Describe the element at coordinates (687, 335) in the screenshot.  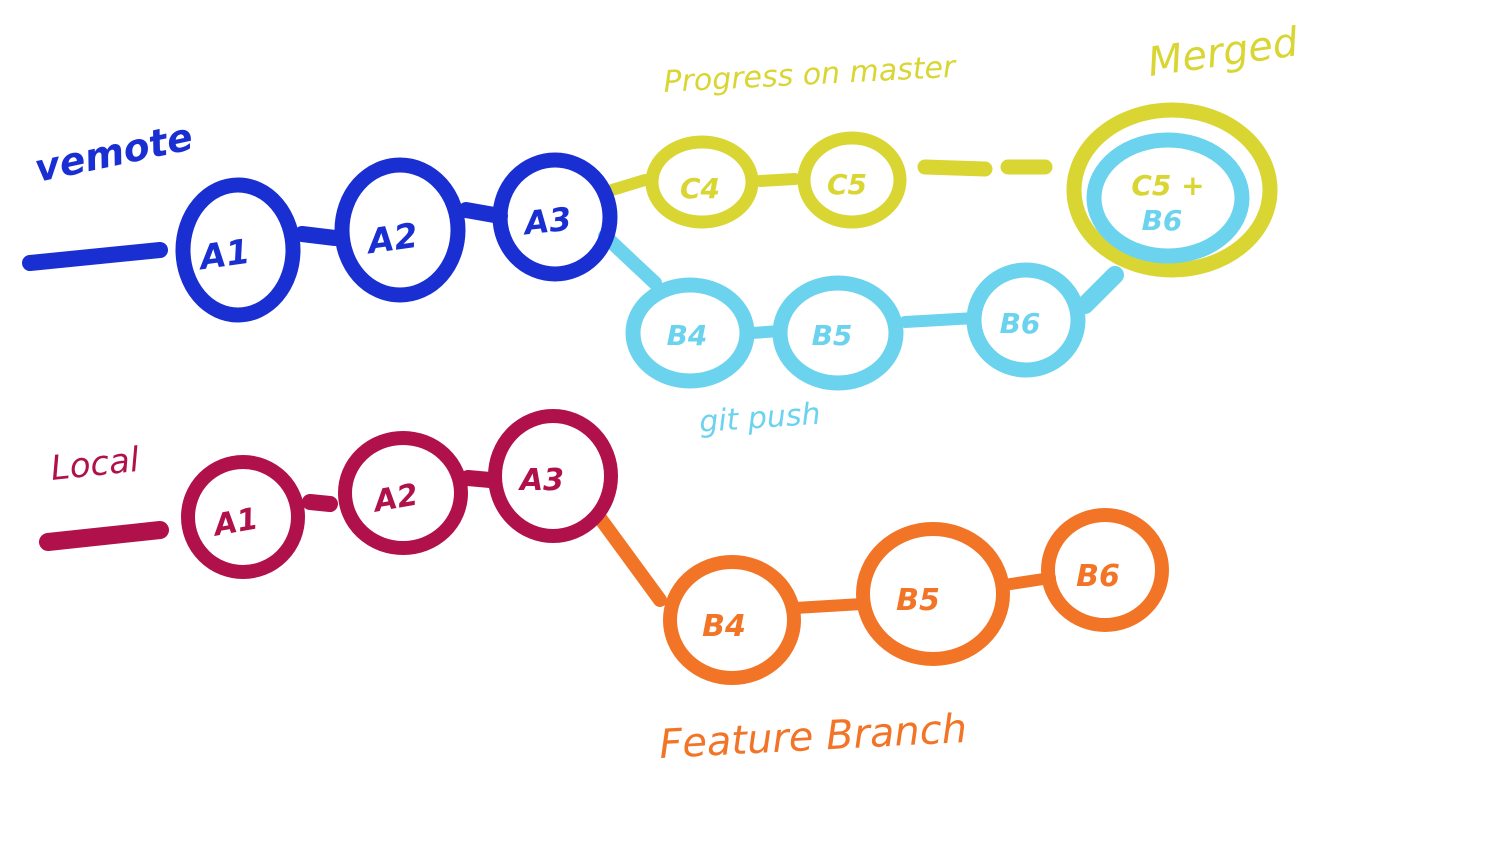
I see `remote-node-b4-label: B4` at that location.